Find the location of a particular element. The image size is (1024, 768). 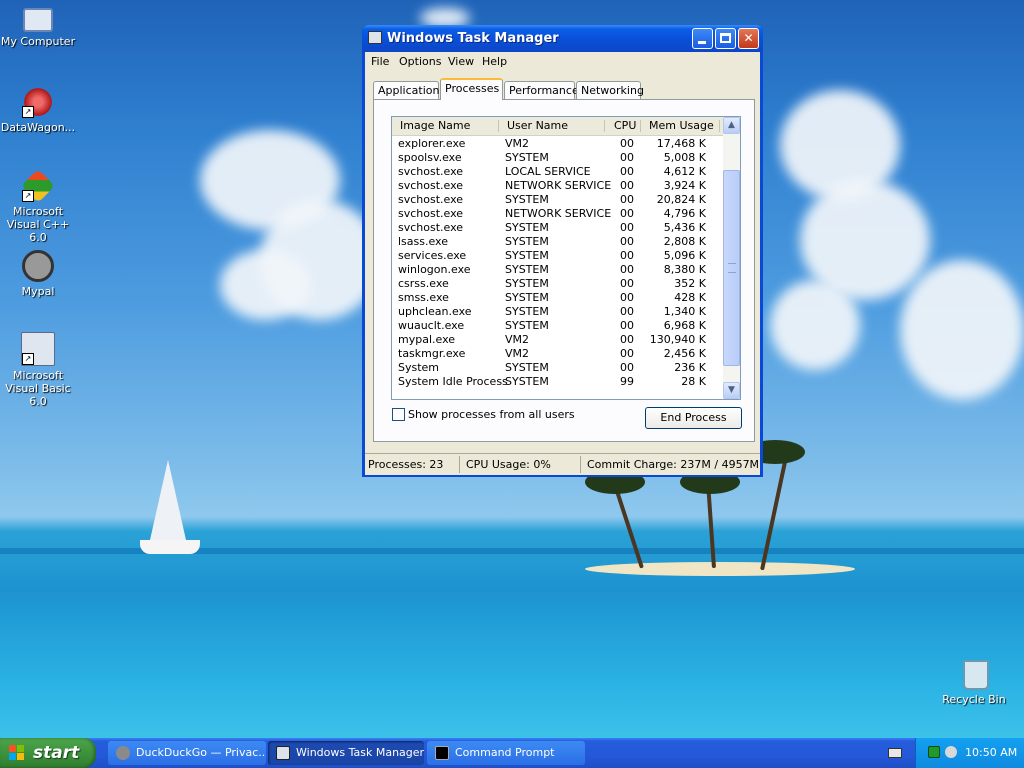

keyboard-icon is located at coordinates (895, 753).